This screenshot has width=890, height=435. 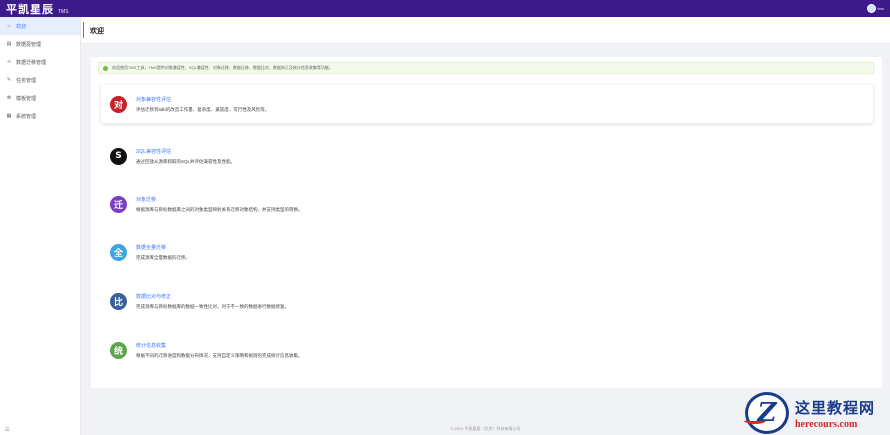 I want to click on sidebar-item-5: ▦ 系统管理, so click(x=40, y=116).